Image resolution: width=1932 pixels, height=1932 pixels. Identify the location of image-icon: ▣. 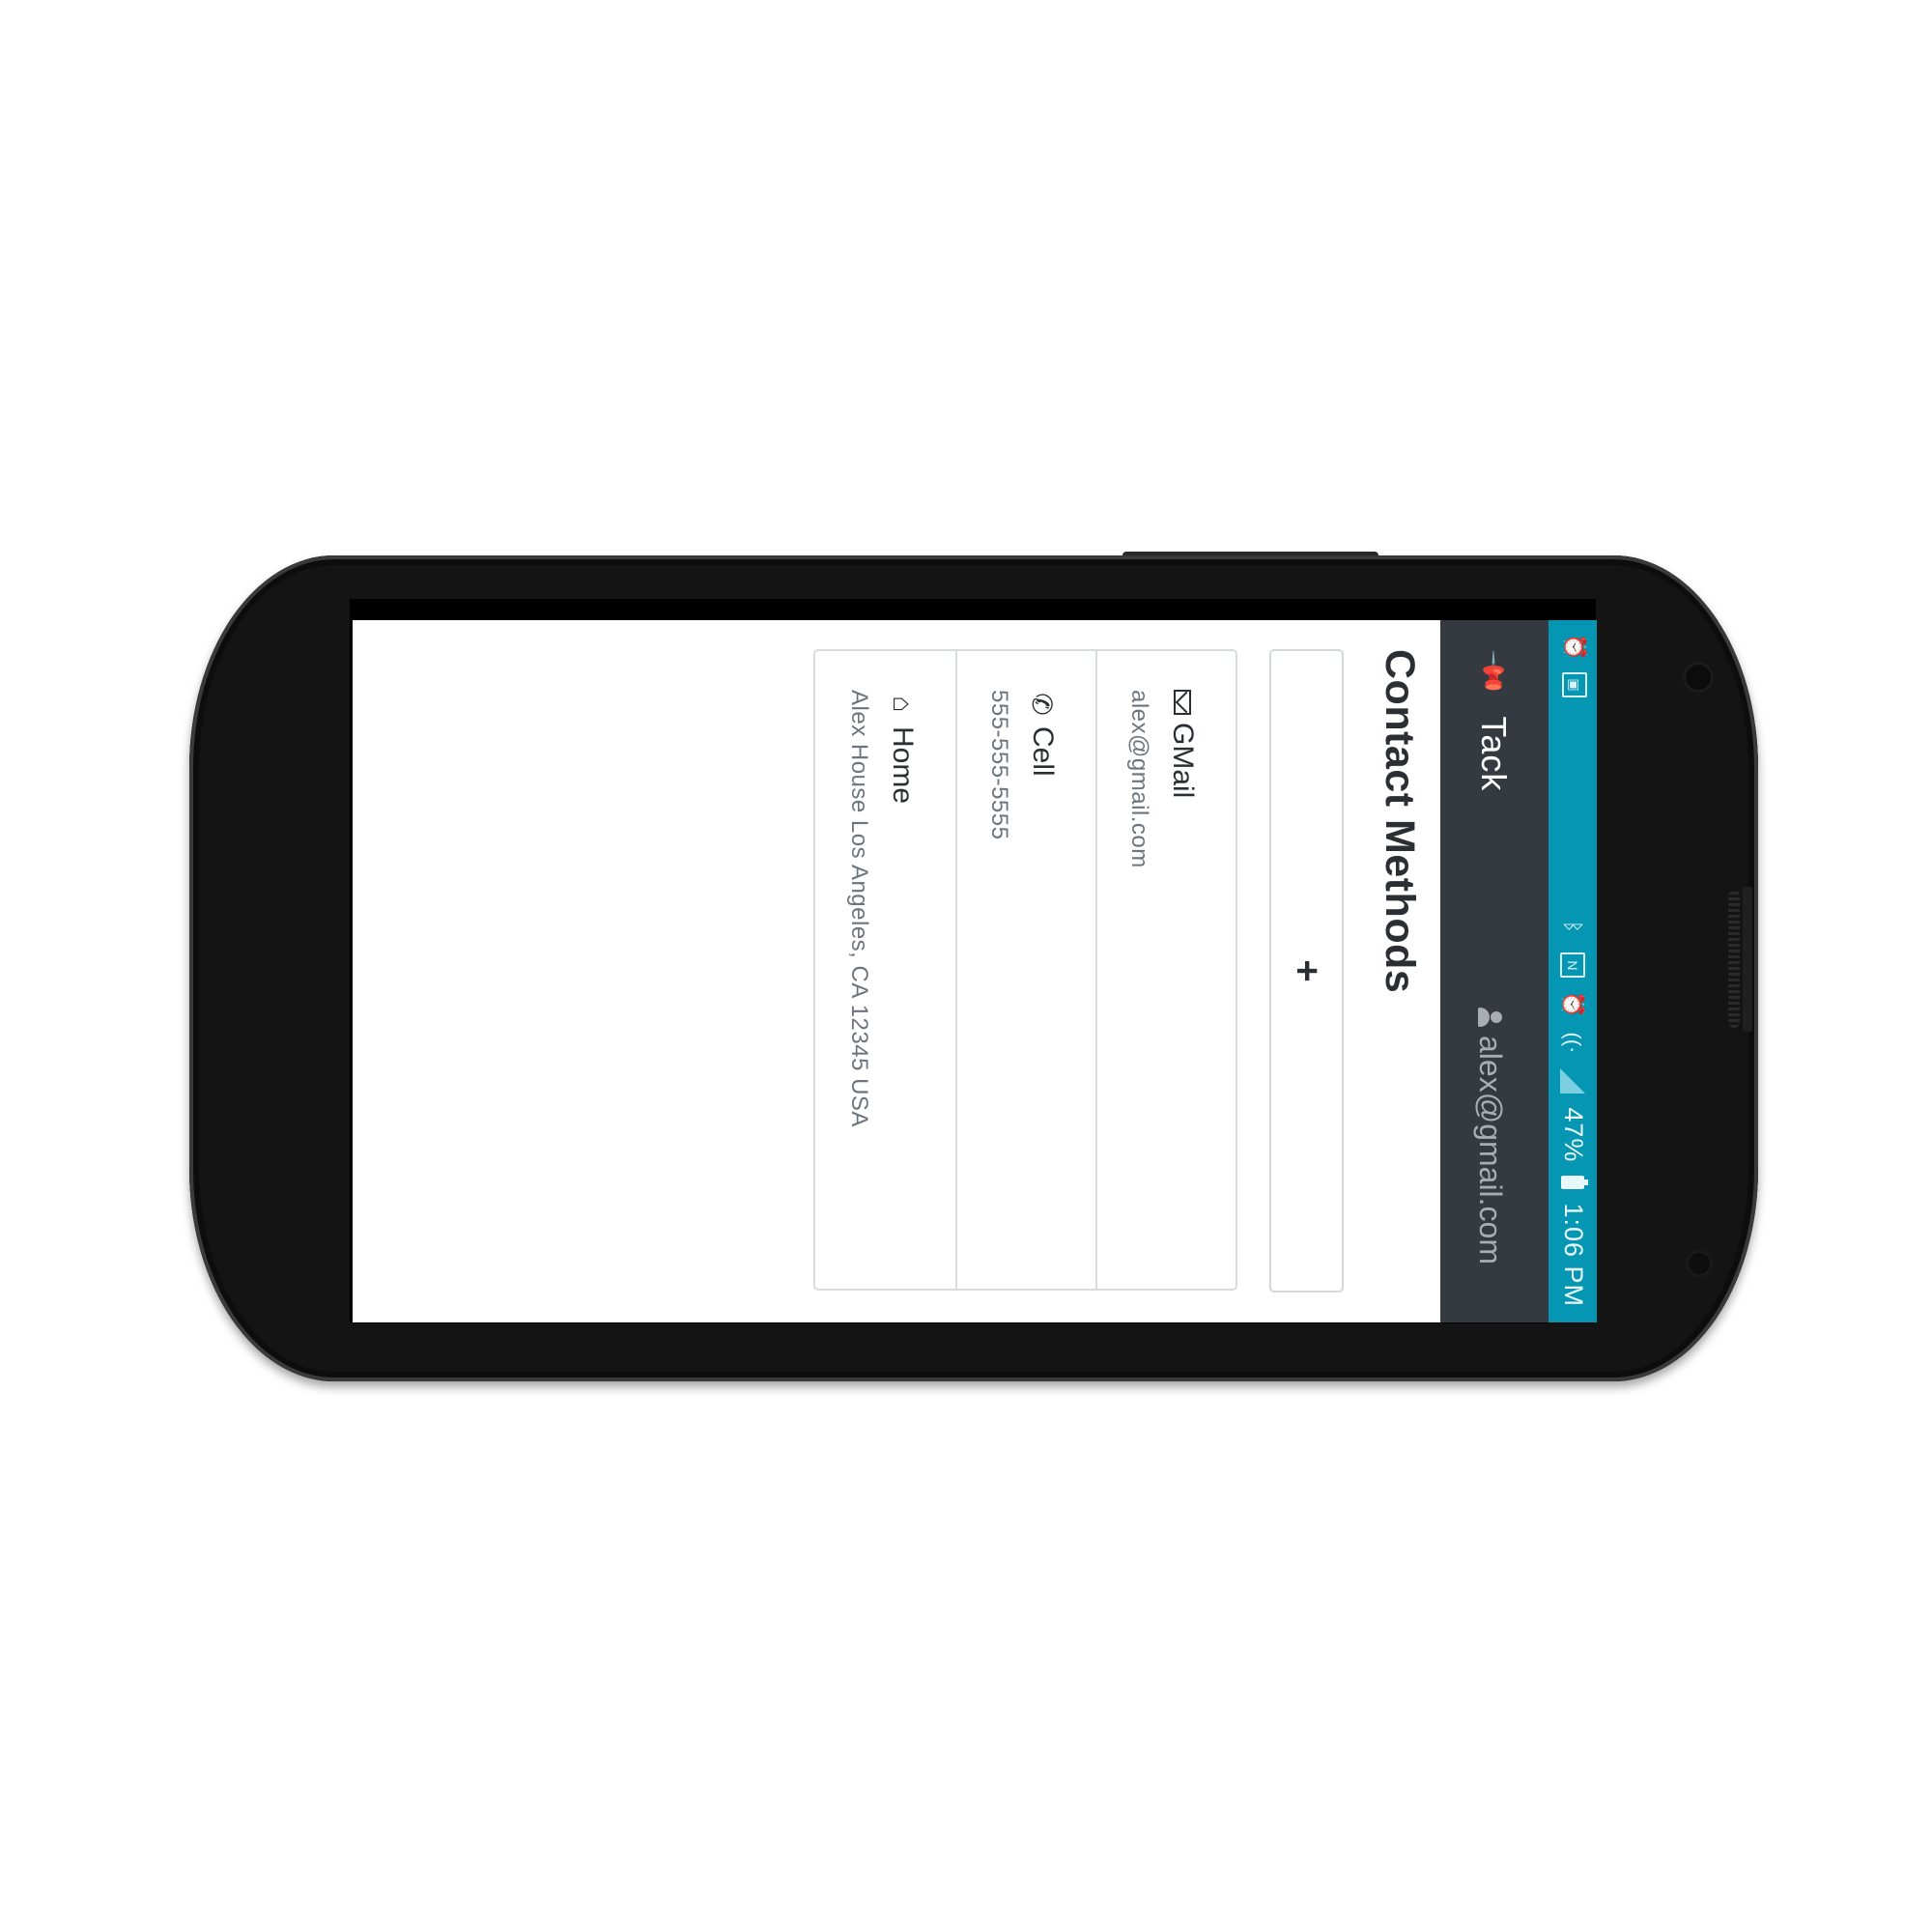
(1574, 684).